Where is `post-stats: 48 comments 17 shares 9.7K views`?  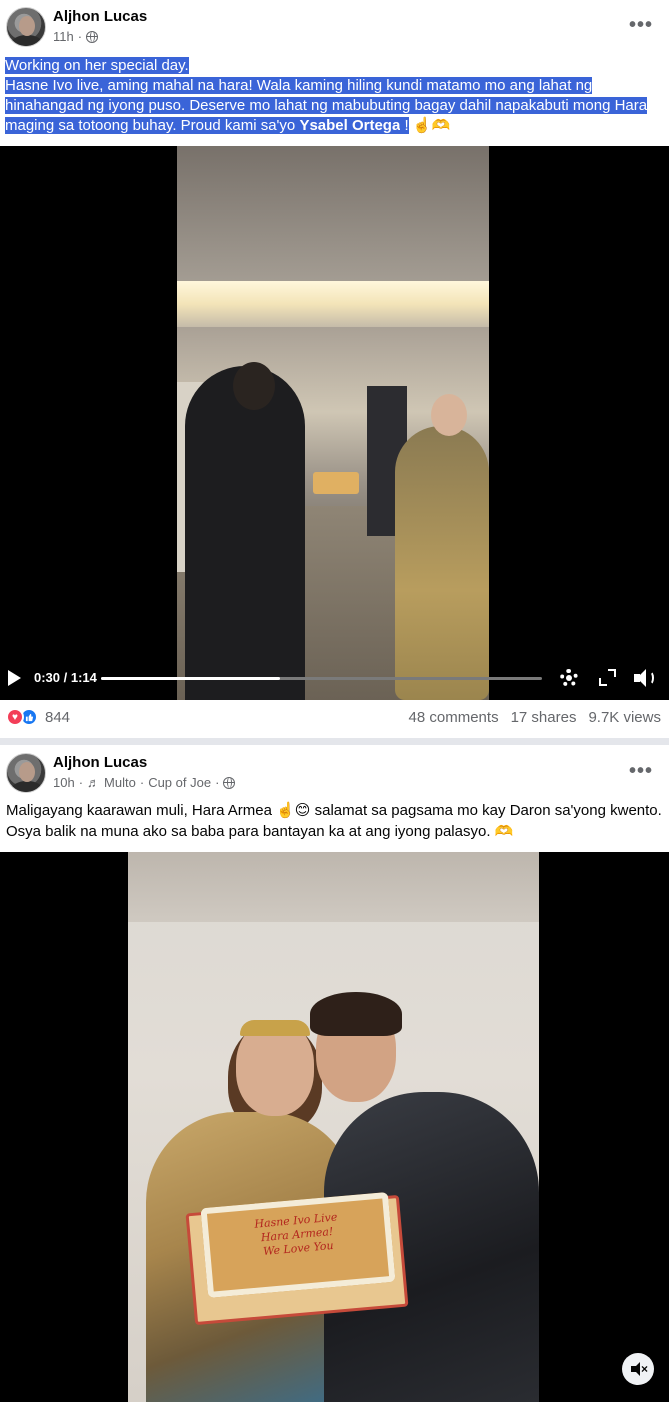 post-stats: 48 comments 17 shares 9.7K views is located at coordinates (535, 717).